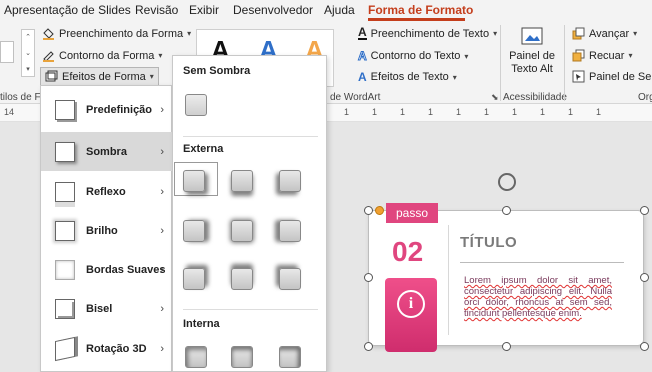  Describe the element at coordinates (126, 269) in the screenshot. I see `menu-item-label: Bordas Suaves` at that location.